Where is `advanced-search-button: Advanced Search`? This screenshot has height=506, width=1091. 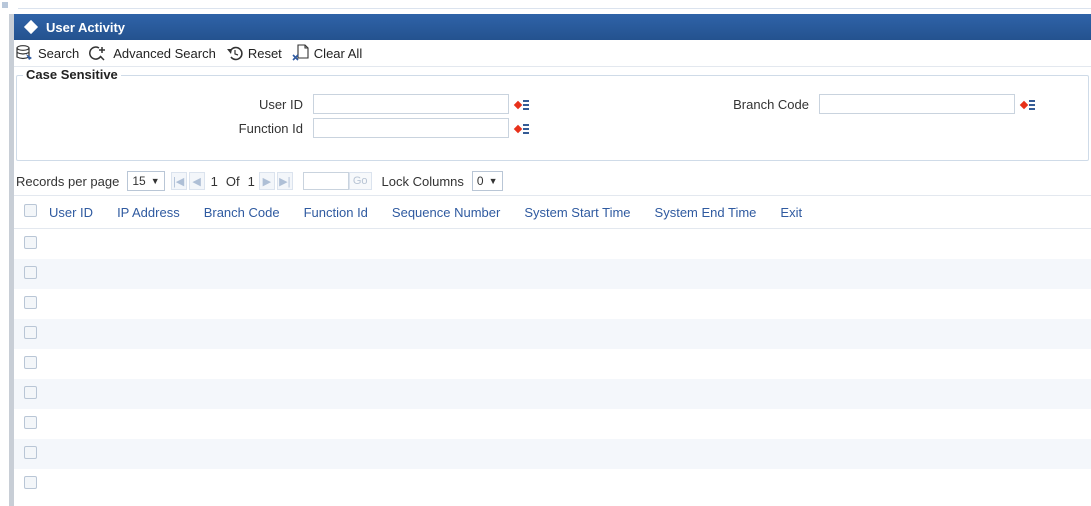 advanced-search-button: Advanced Search is located at coordinates (152, 53).